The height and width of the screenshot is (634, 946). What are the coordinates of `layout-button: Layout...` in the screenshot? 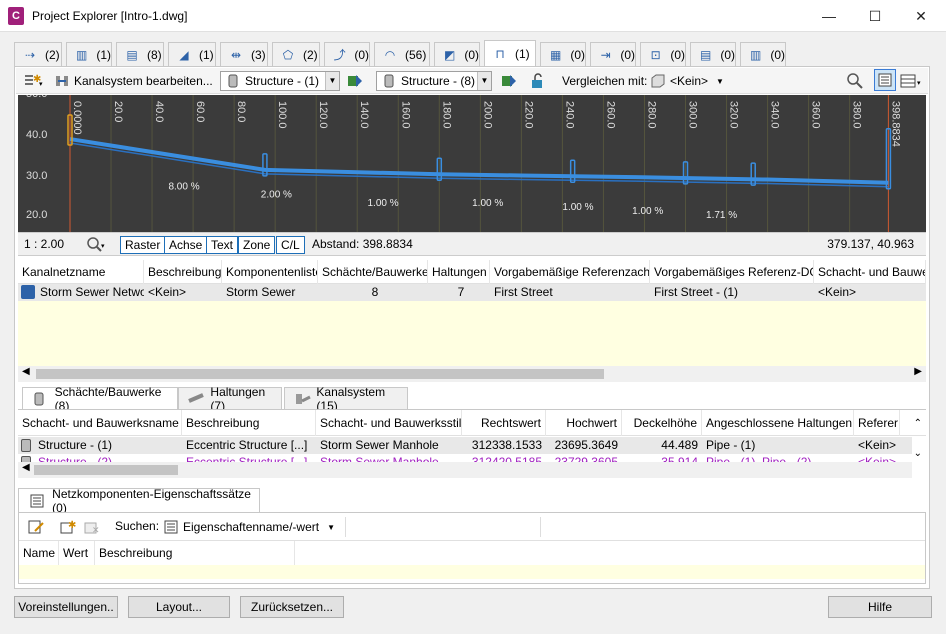 It's located at (179, 607).